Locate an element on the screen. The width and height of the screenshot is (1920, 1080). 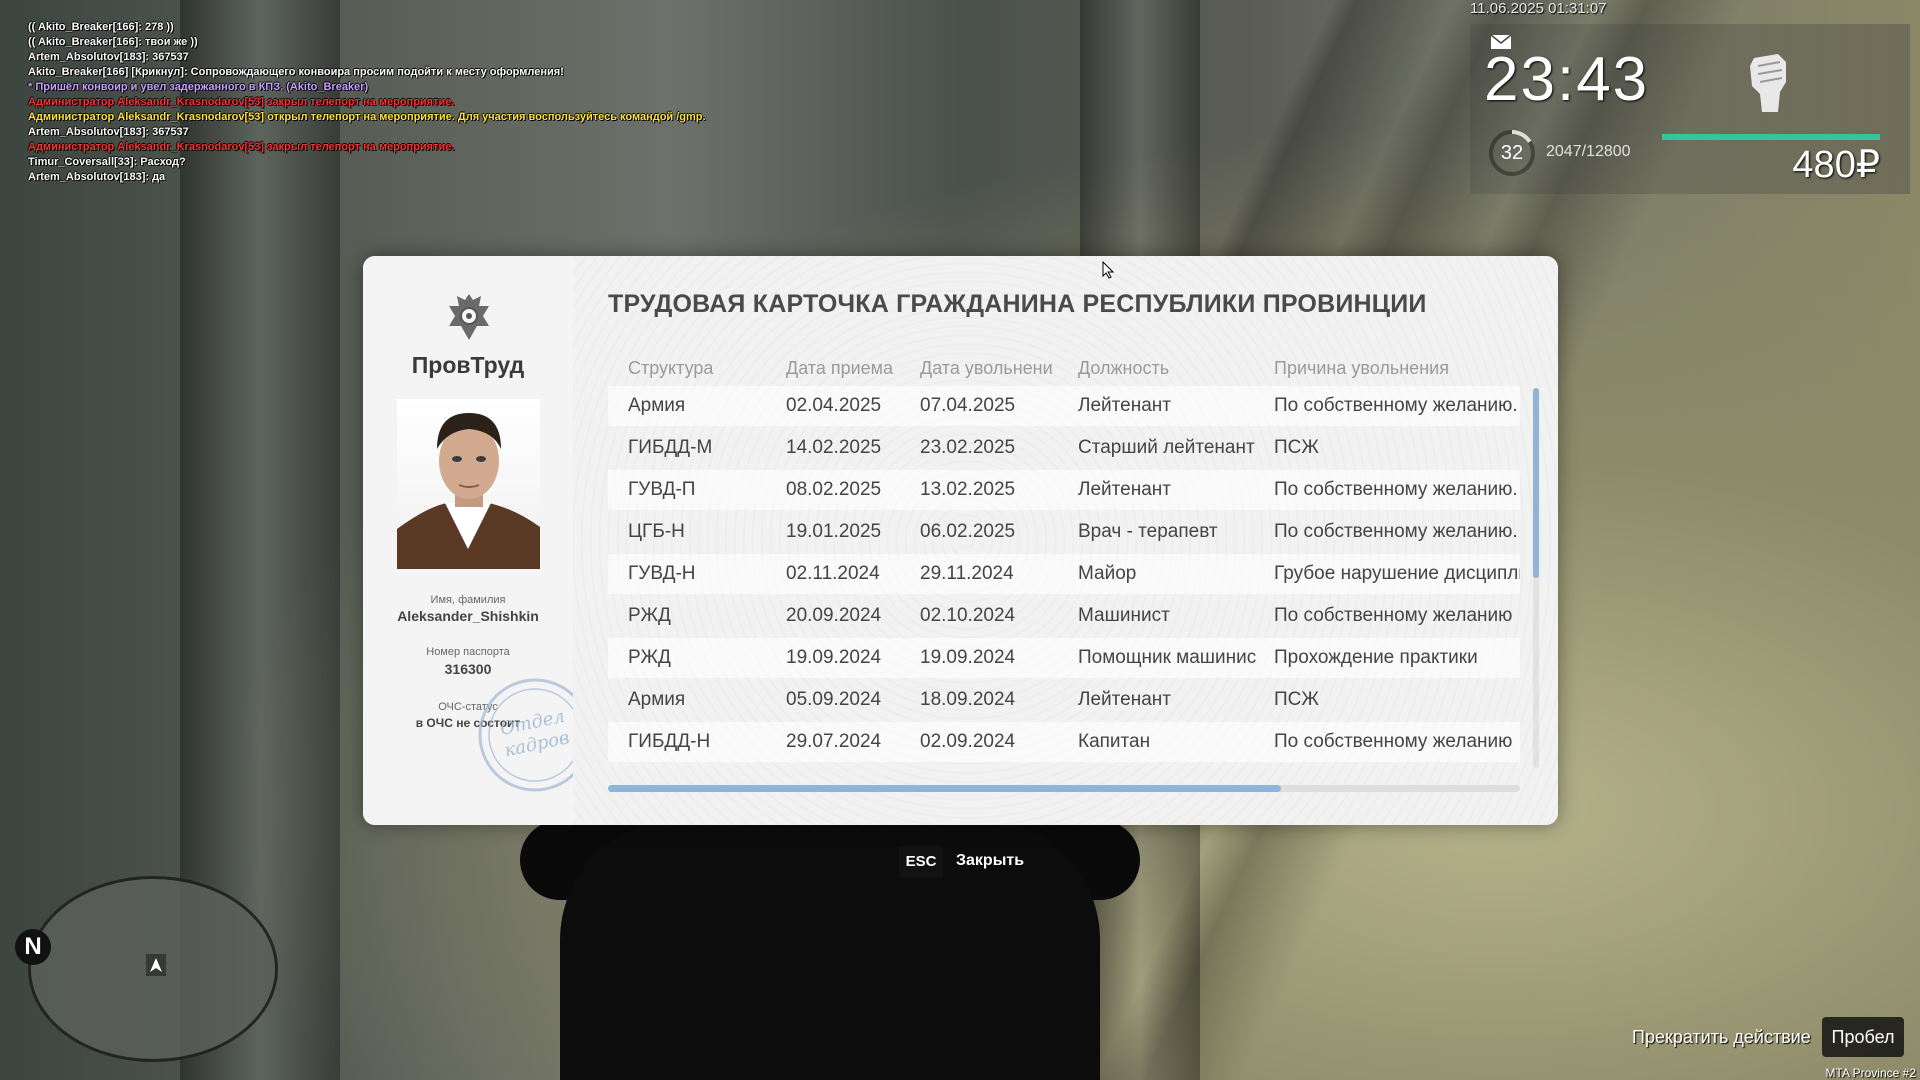
passport-label: Номер паспорта is located at coordinates (468, 652).